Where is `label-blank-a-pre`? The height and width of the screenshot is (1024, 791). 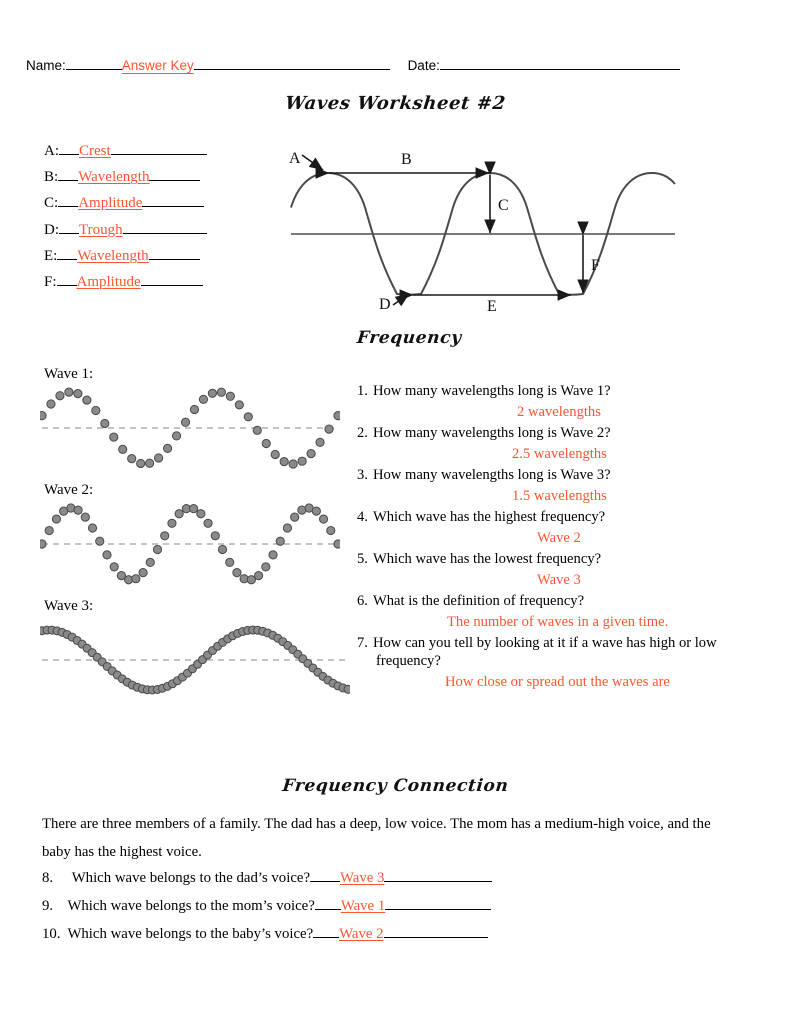 label-blank-a-pre is located at coordinates (69, 146).